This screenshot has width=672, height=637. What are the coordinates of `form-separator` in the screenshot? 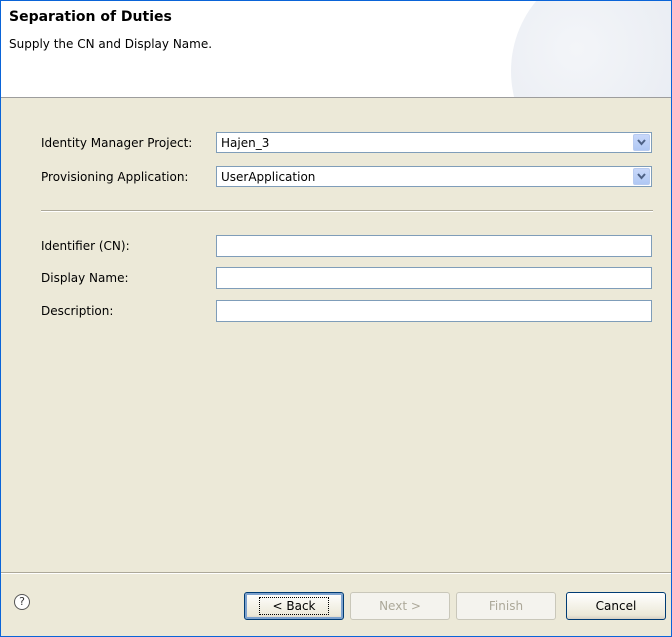 It's located at (347, 211).